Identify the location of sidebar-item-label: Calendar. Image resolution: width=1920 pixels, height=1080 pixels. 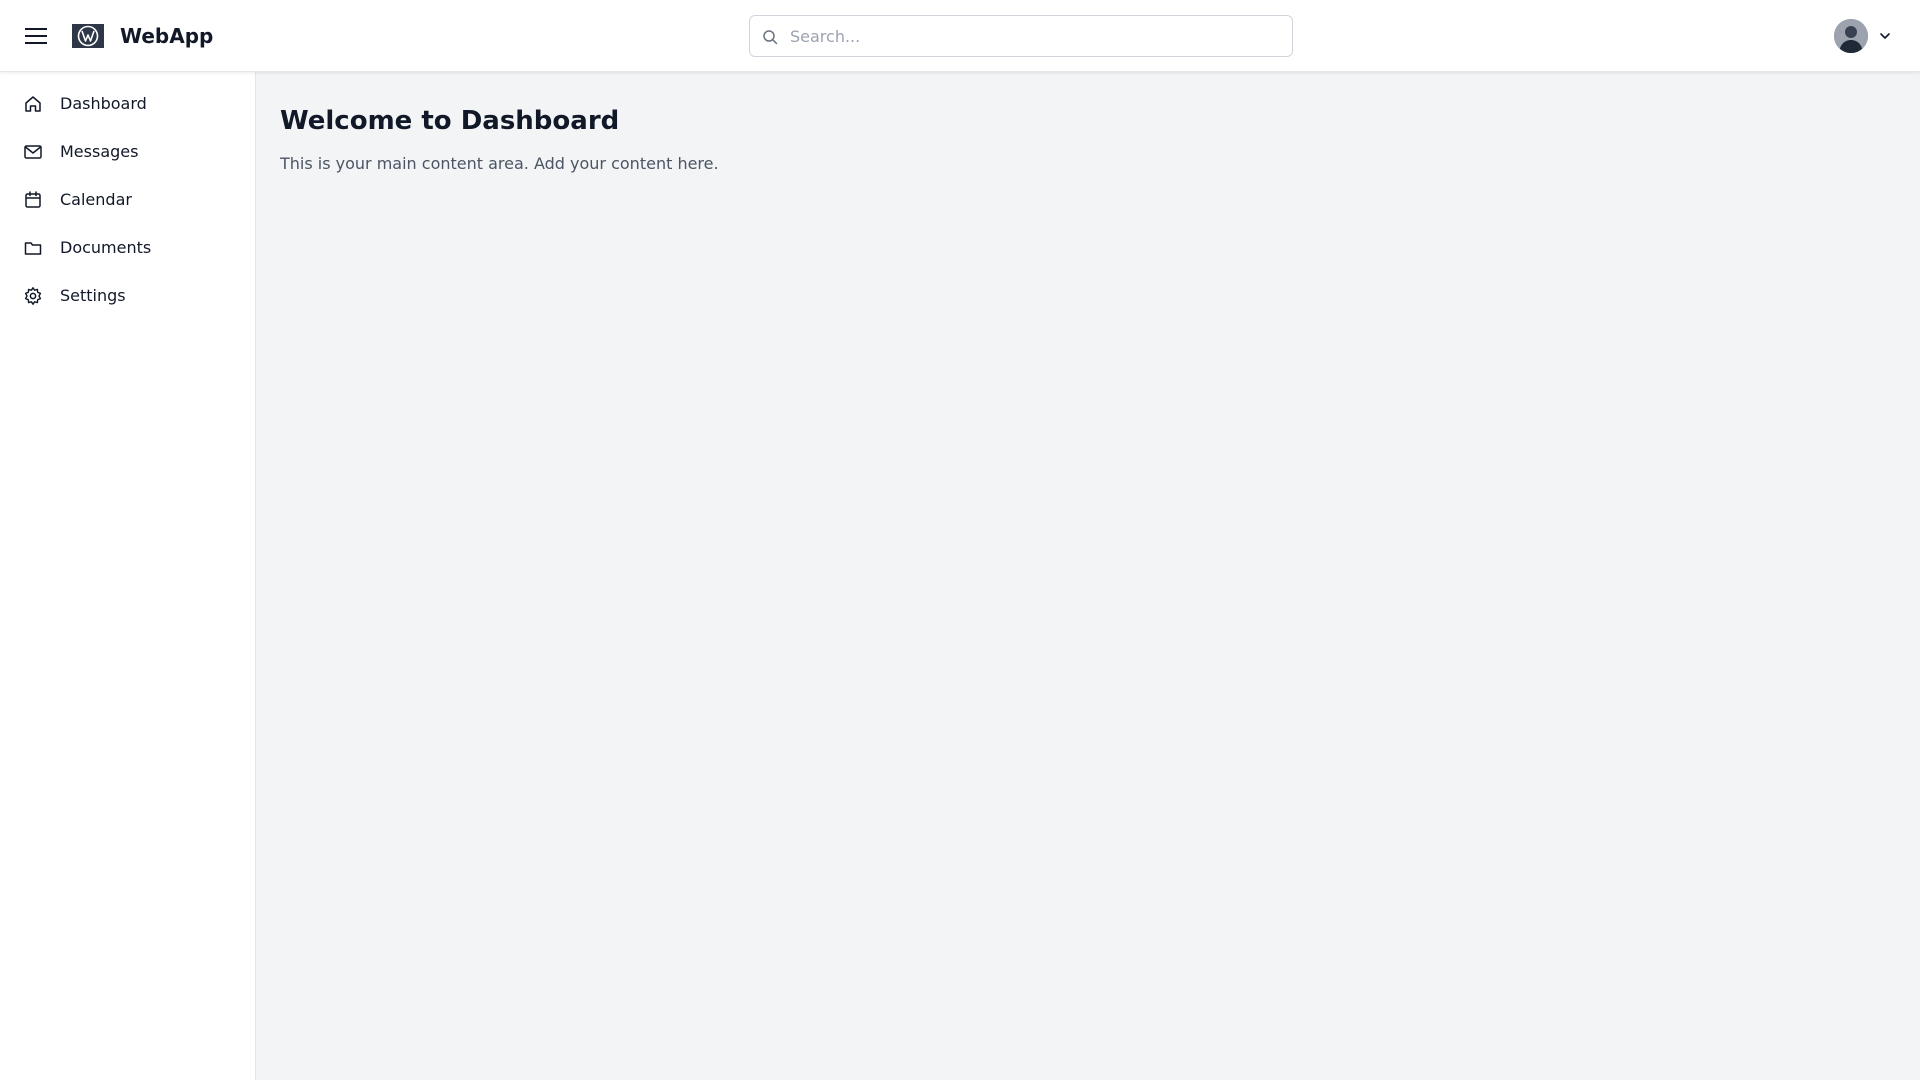
(96, 199).